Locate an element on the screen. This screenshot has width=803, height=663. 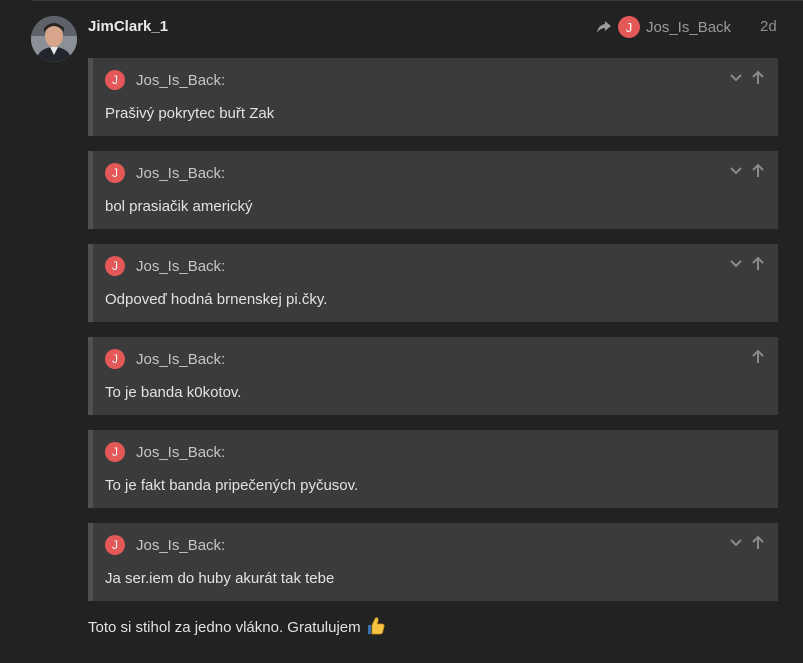
quote-text: To je fakt banda pripečených pyčusov. is located at coordinates (232, 485).